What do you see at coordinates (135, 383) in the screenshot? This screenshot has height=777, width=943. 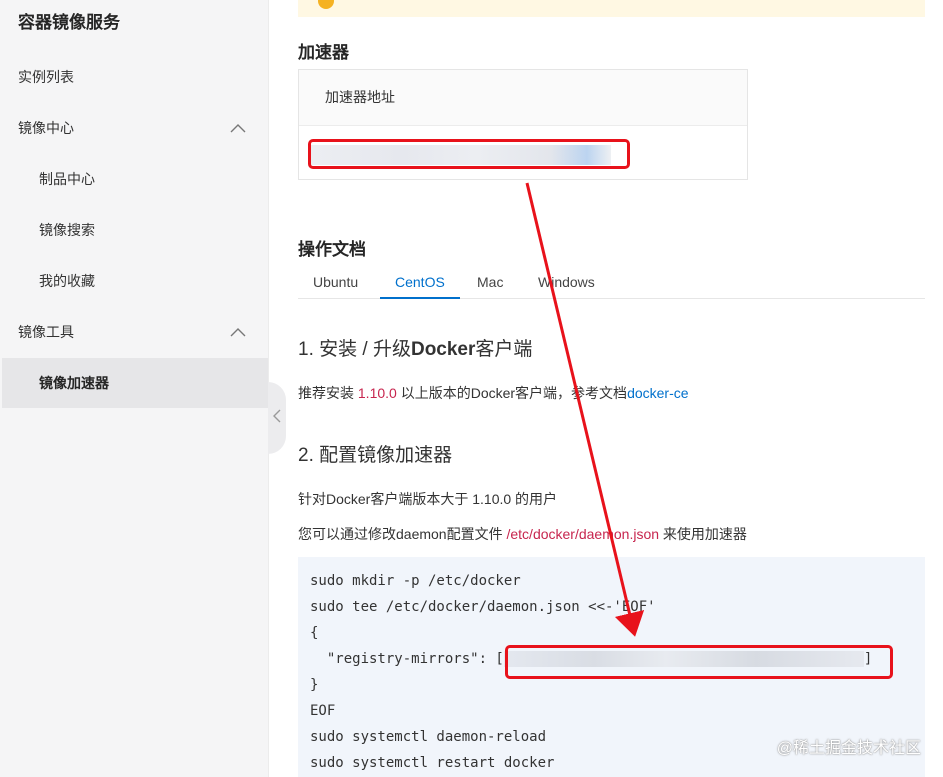 I see `sidebar-item-image-accelerator: 镜像加速器` at bounding box center [135, 383].